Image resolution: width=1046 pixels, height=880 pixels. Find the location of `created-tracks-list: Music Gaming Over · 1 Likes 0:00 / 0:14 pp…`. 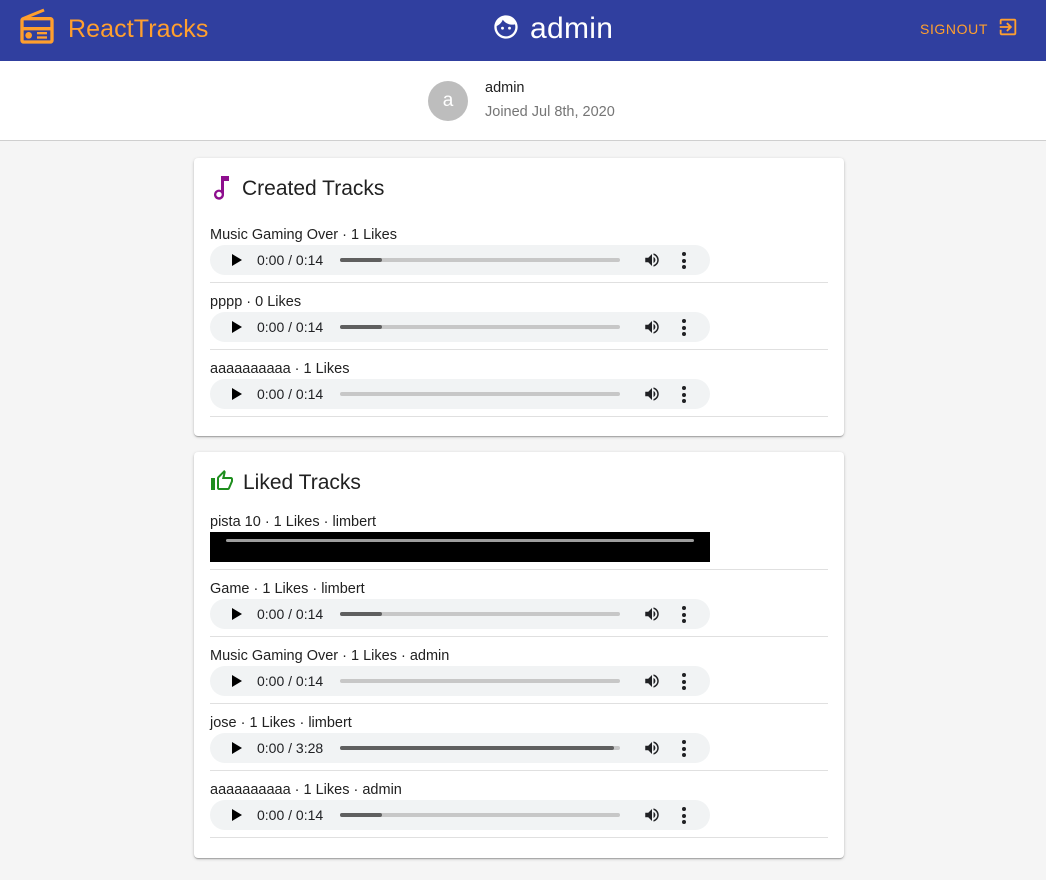

created-tracks-list: Music Gaming Over · 1 Likes 0:00 / 0:14 pp… is located at coordinates (519, 316).